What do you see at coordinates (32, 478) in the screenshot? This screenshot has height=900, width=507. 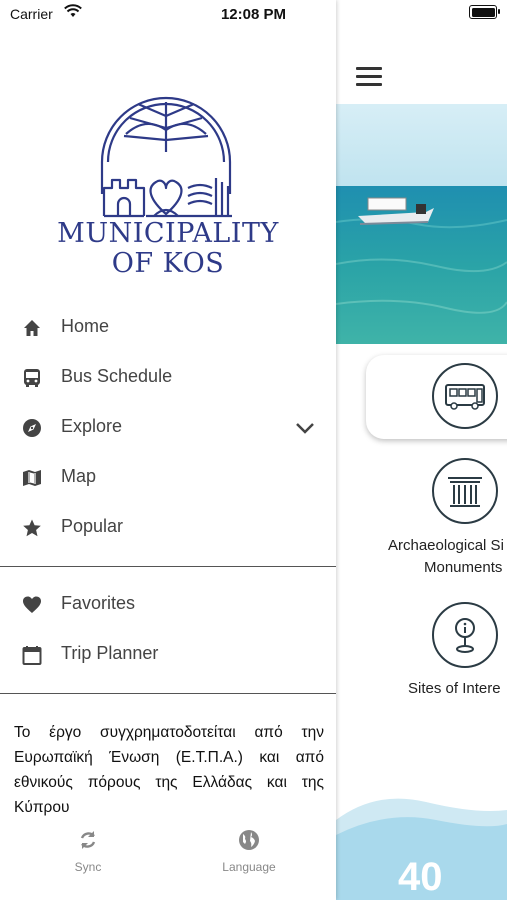 I see `map-icon` at bounding box center [32, 478].